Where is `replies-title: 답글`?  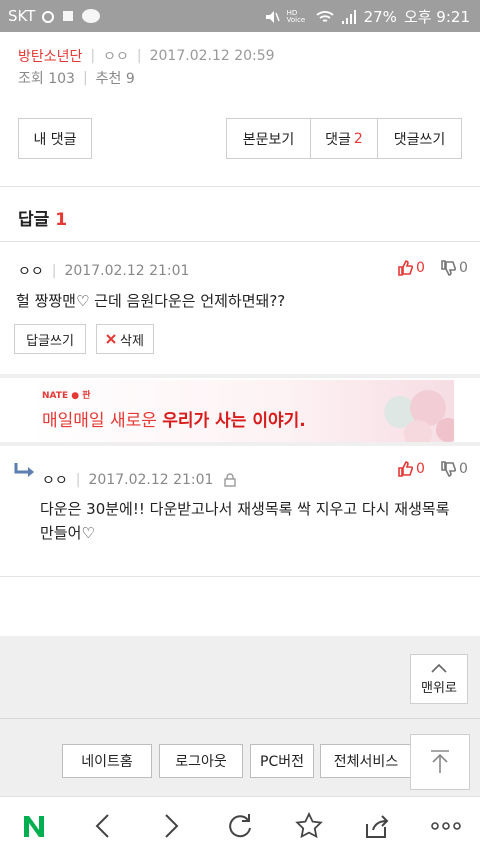 replies-title: 답글 is located at coordinates (34, 220).